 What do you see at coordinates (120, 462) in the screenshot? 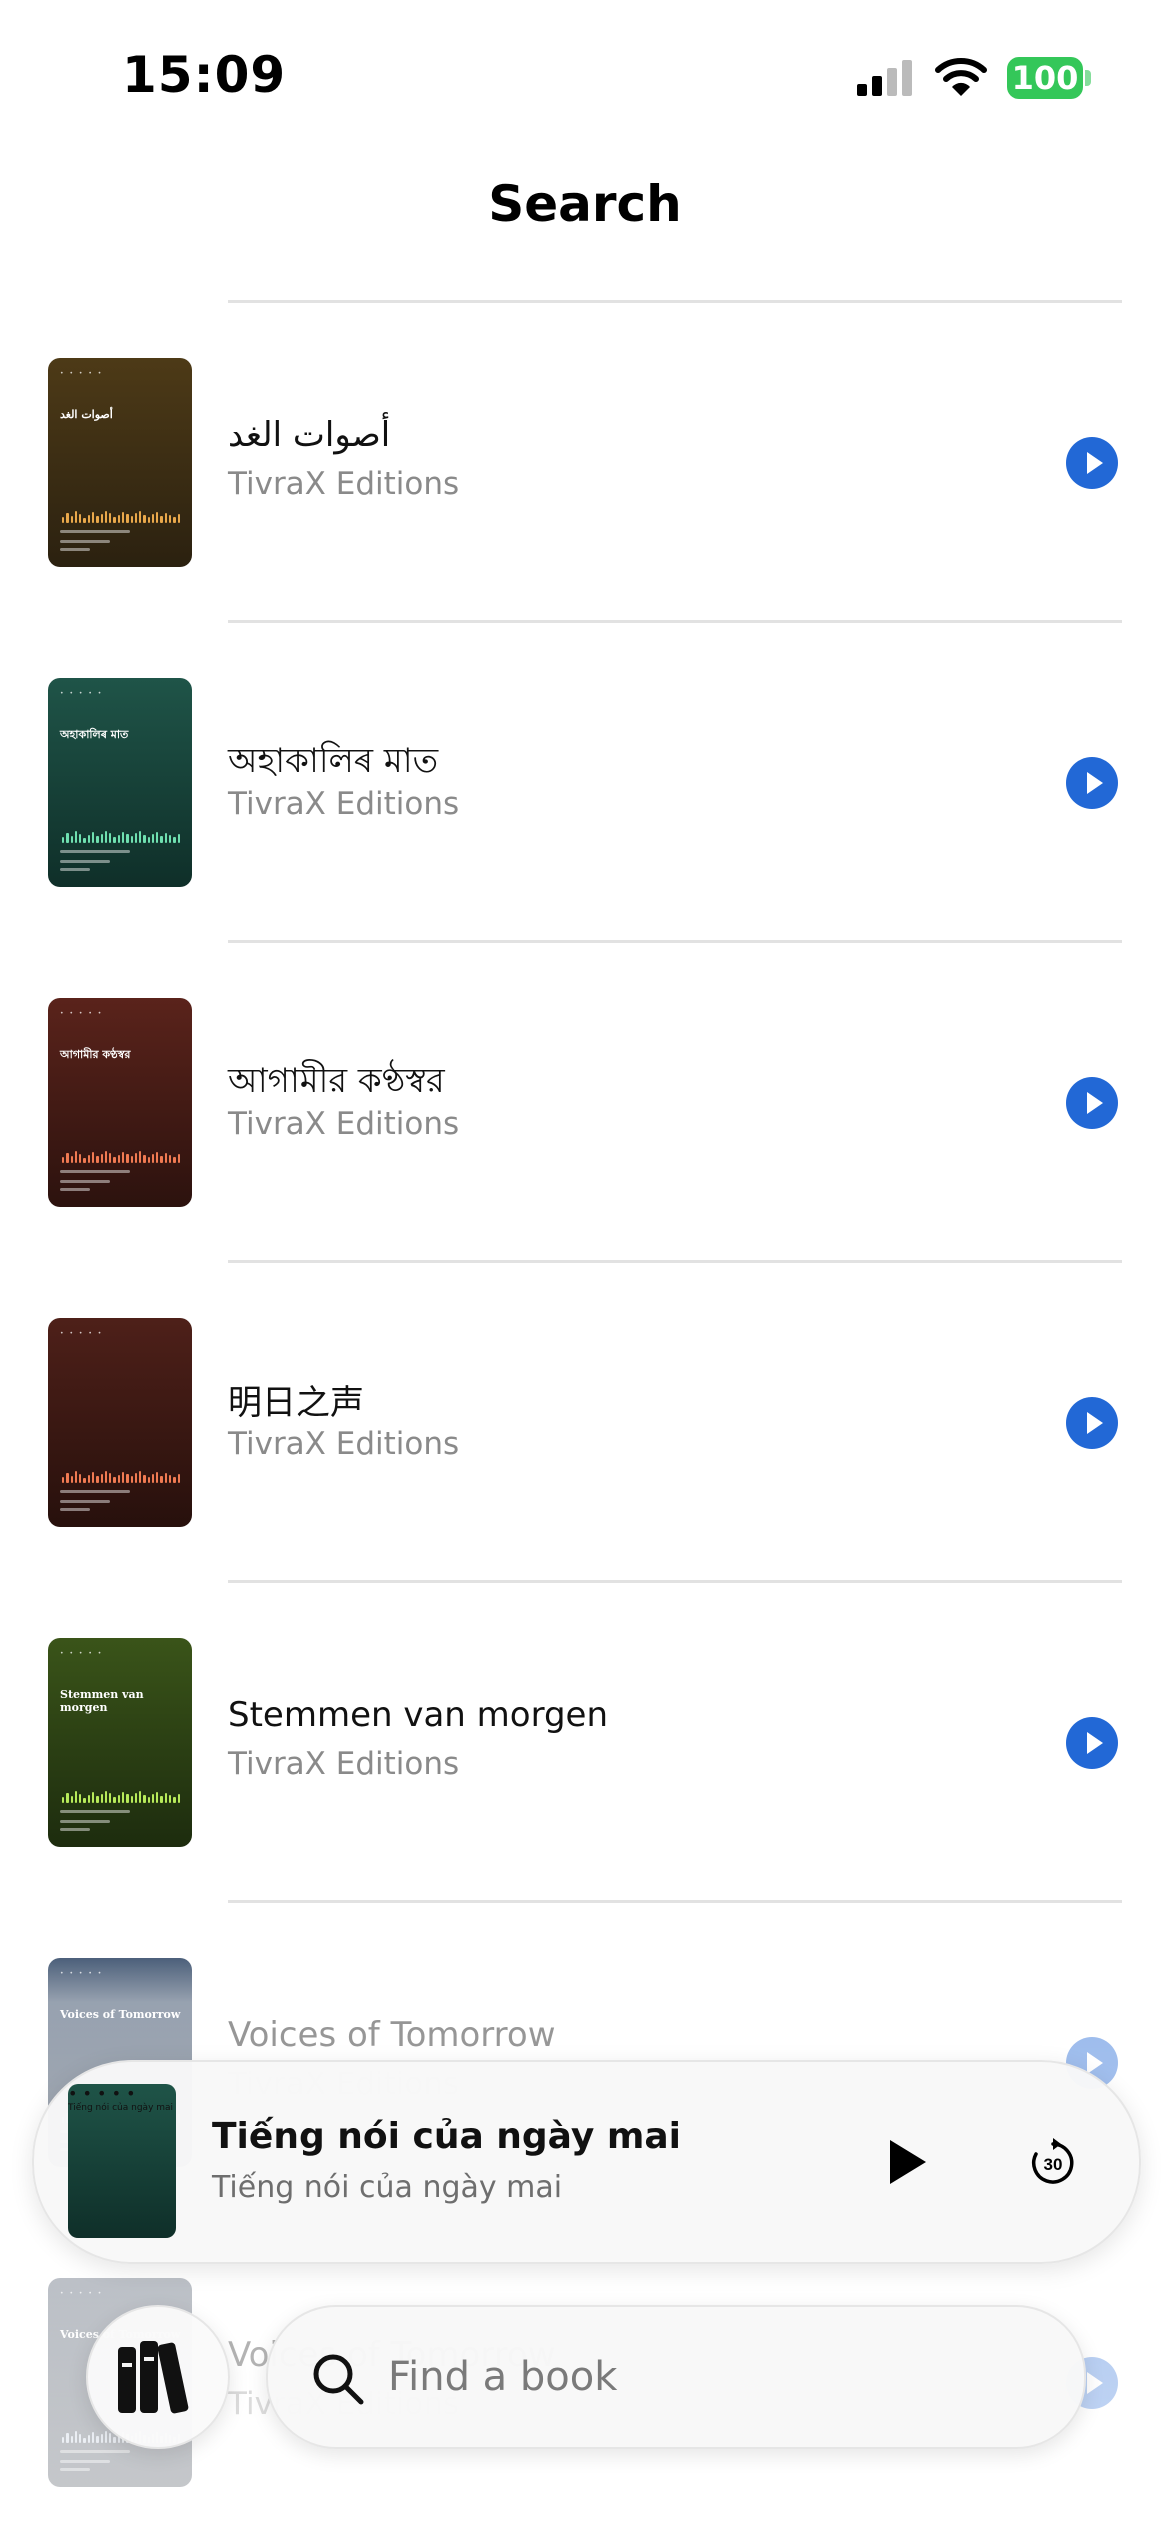
I see `book-cover: • • • • • أصوات الغد` at bounding box center [120, 462].